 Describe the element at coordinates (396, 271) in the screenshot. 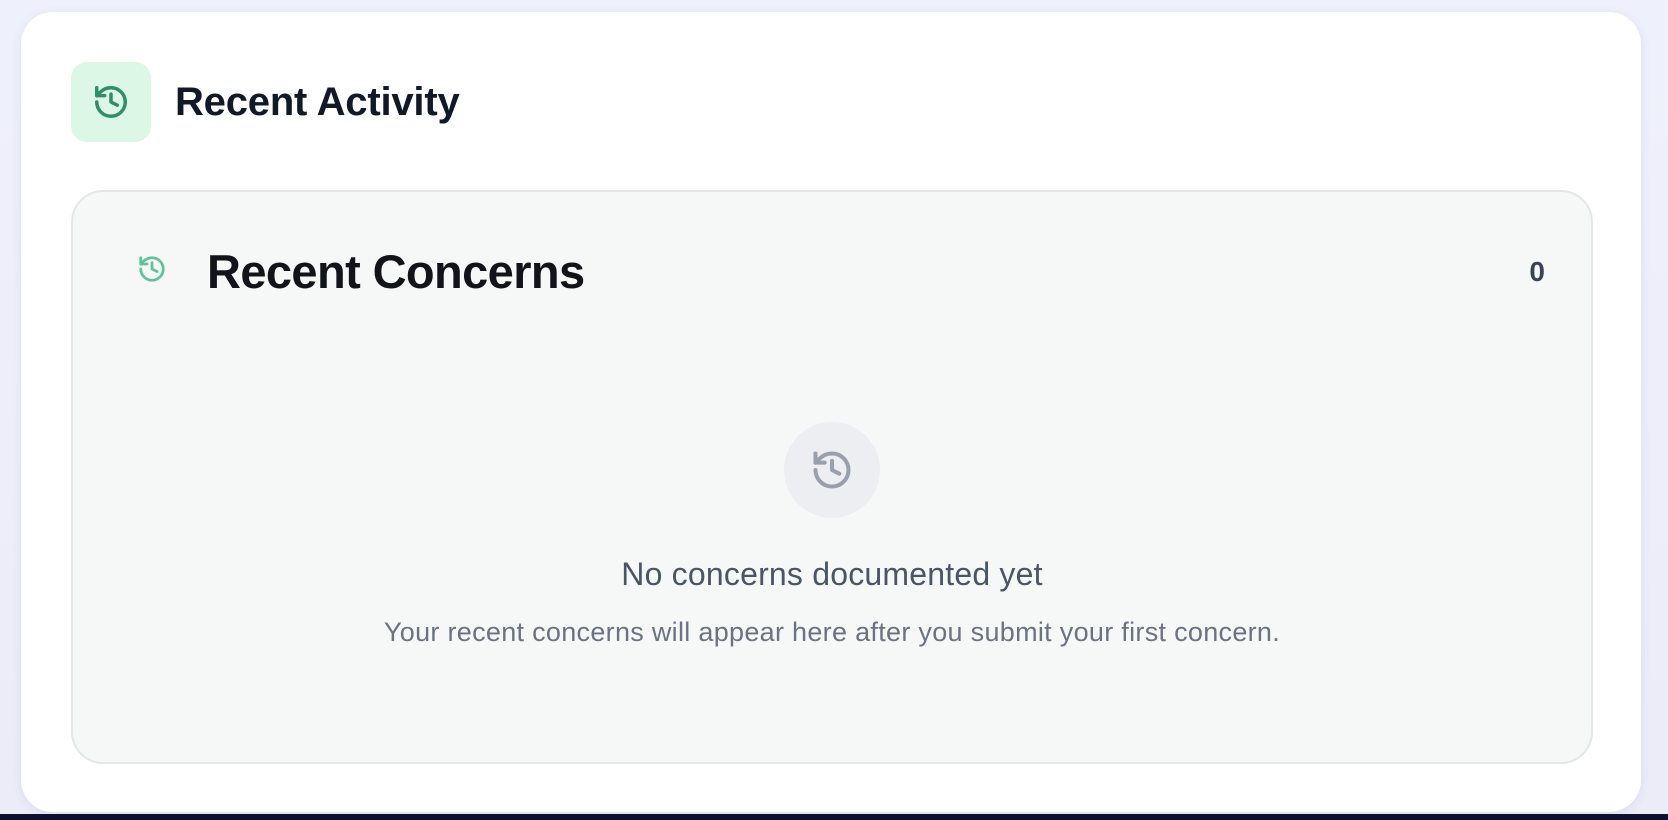

I see `panel-title: Recent Concerns` at that location.